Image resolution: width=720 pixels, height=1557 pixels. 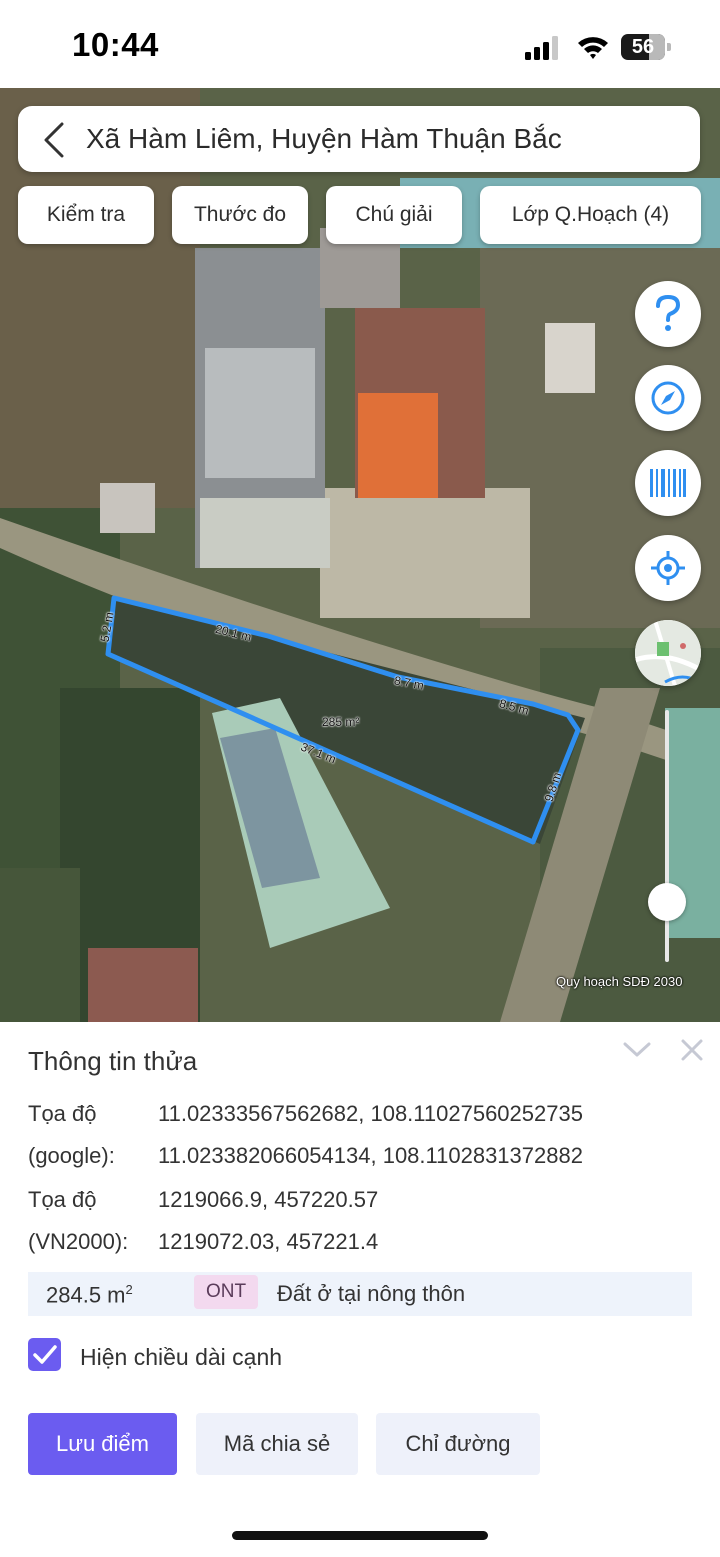 I want to click on battery-icon: 56, so click(x=646, y=47).